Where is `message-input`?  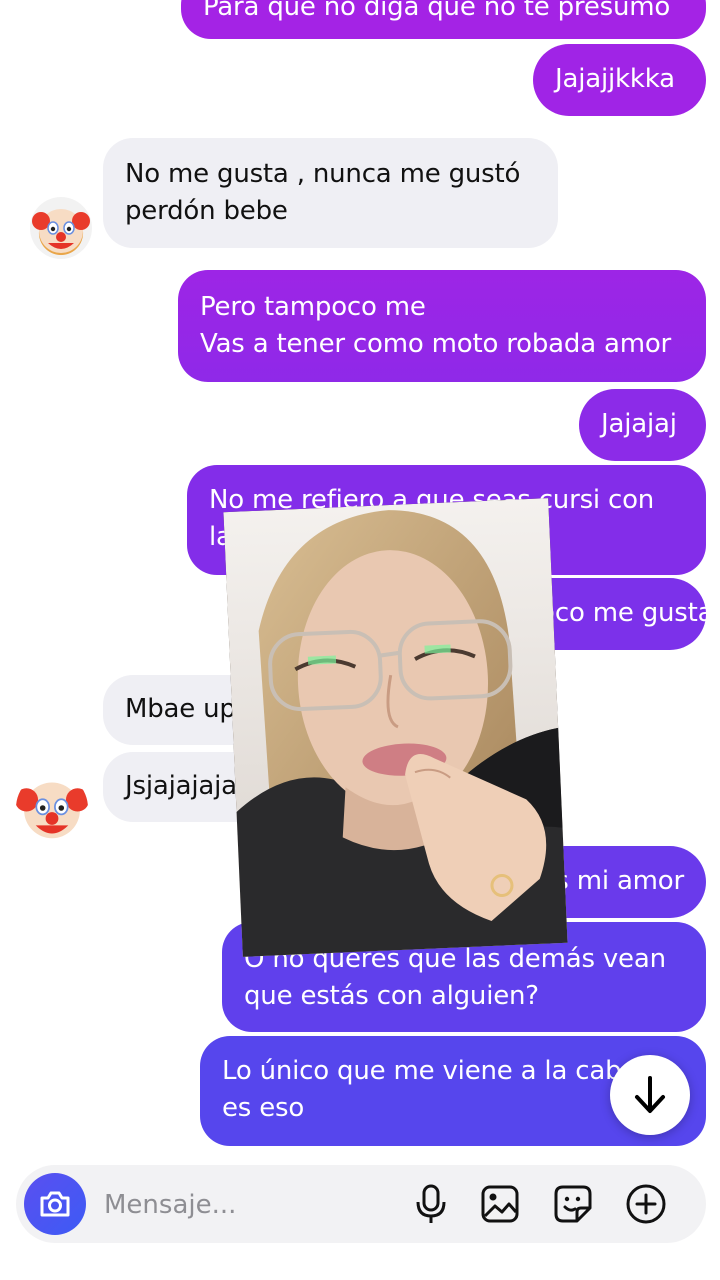 message-input is located at coordinates (249, 1205).